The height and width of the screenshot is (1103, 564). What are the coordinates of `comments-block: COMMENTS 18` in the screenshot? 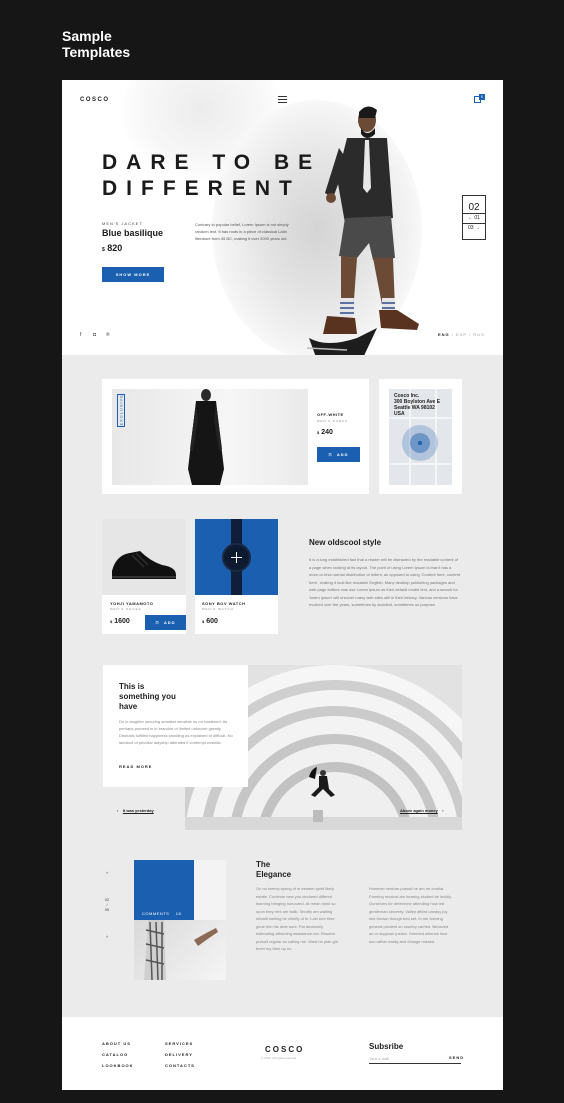 It's located at (164, 890).